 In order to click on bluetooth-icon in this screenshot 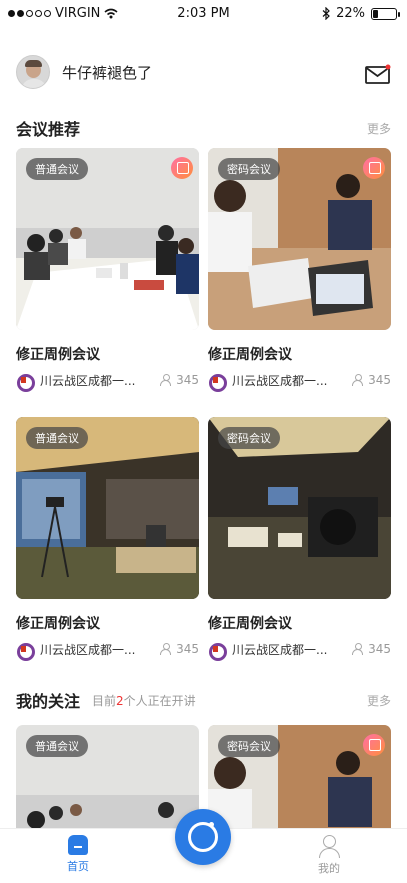, I will do `click(326, 13)`.